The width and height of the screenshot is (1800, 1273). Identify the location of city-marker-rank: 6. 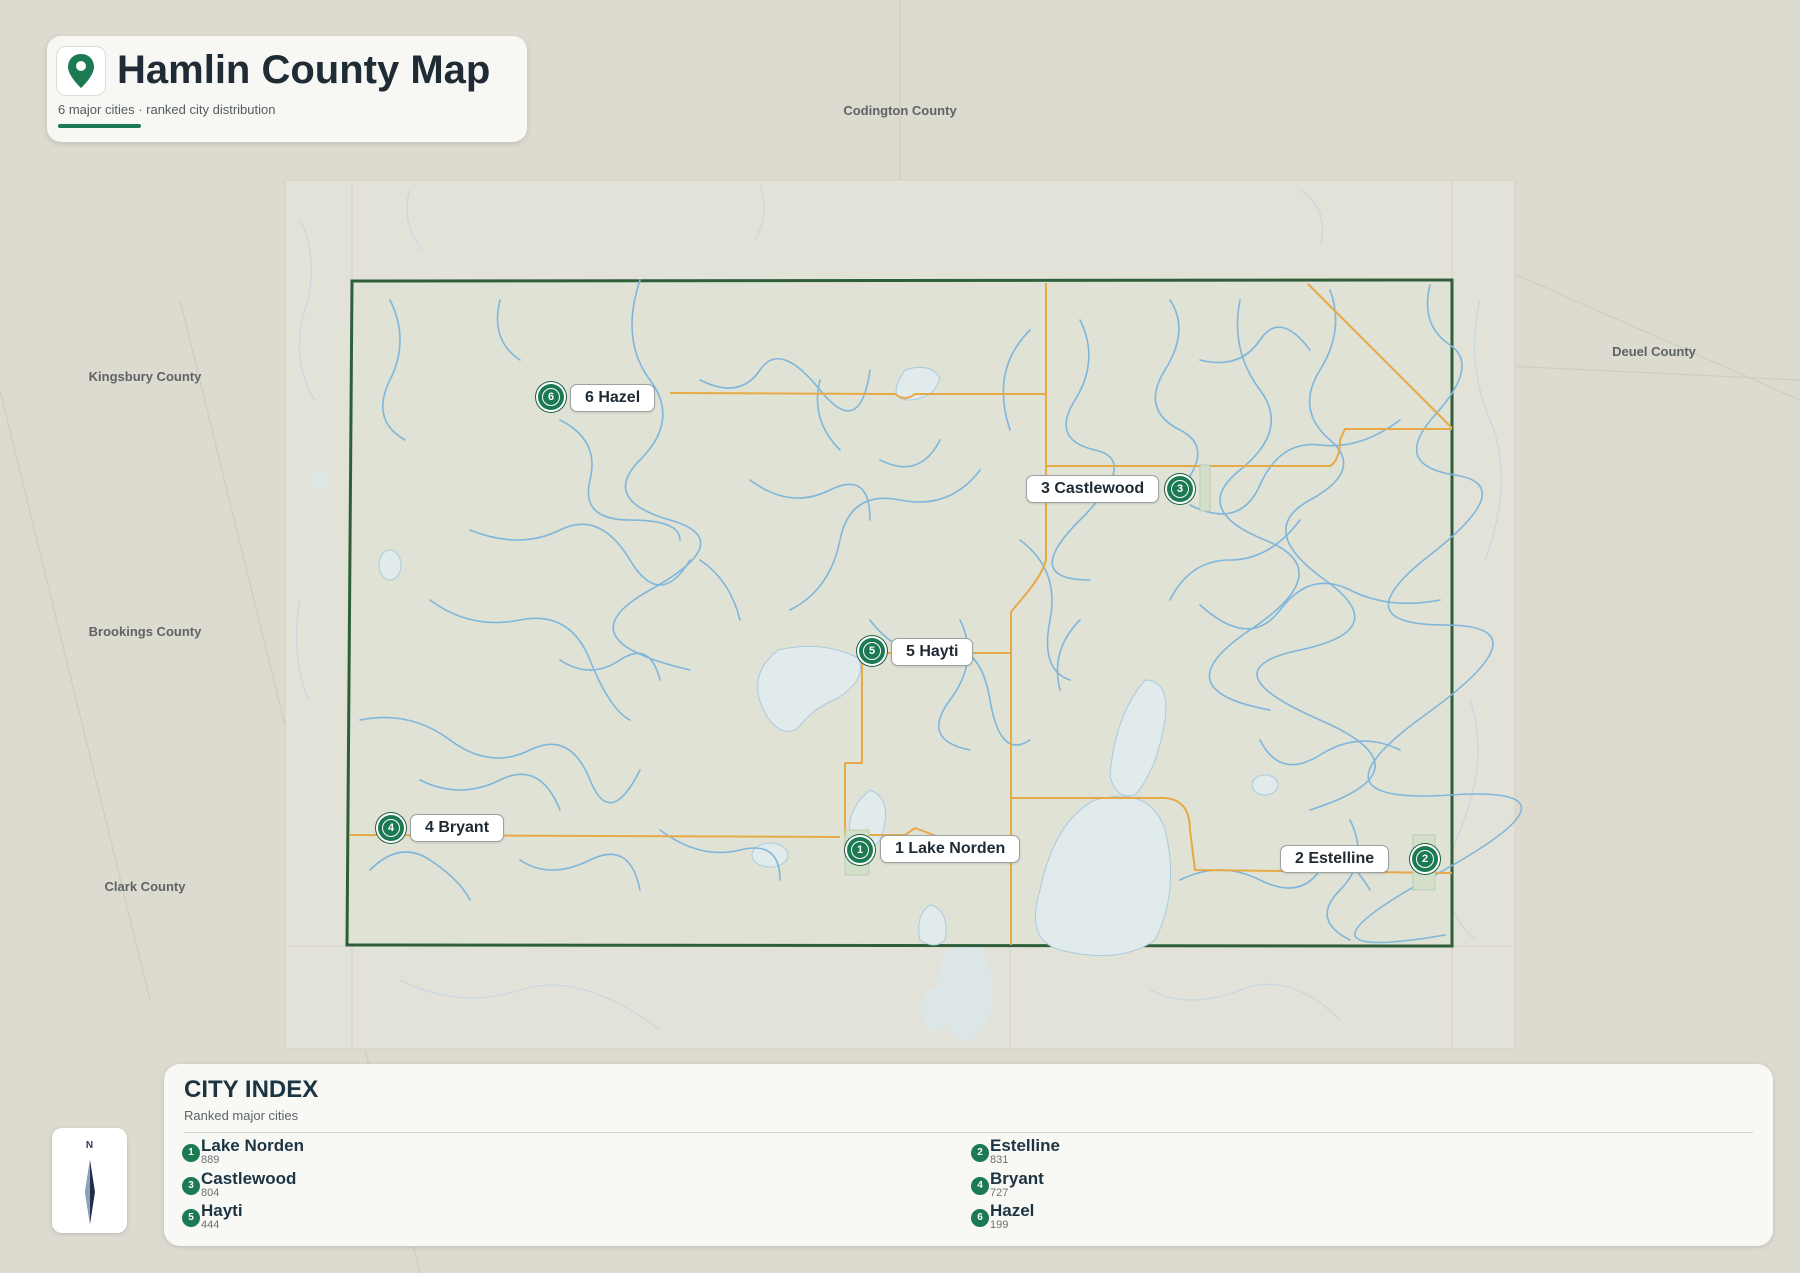
(551, 397).